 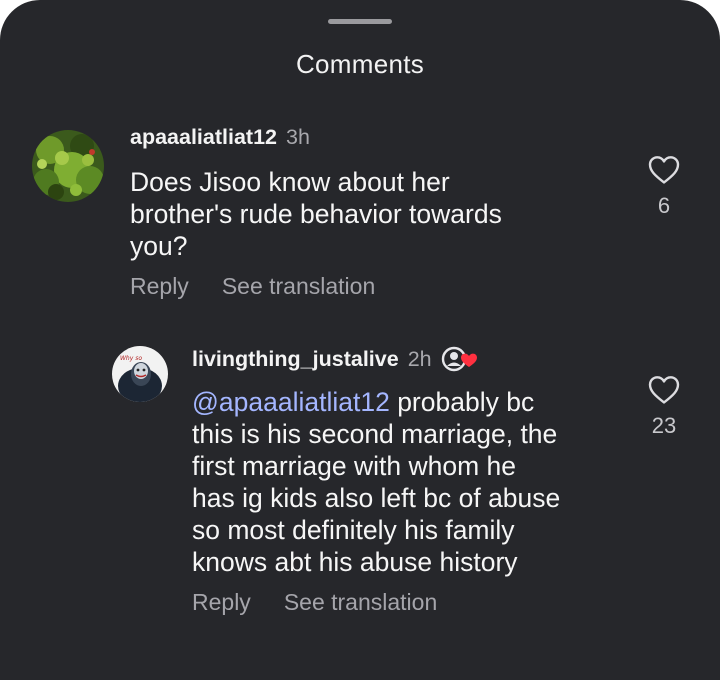 I want to click on comment-header: apaaaliatliat12 3h, so click(x=220, y=137).